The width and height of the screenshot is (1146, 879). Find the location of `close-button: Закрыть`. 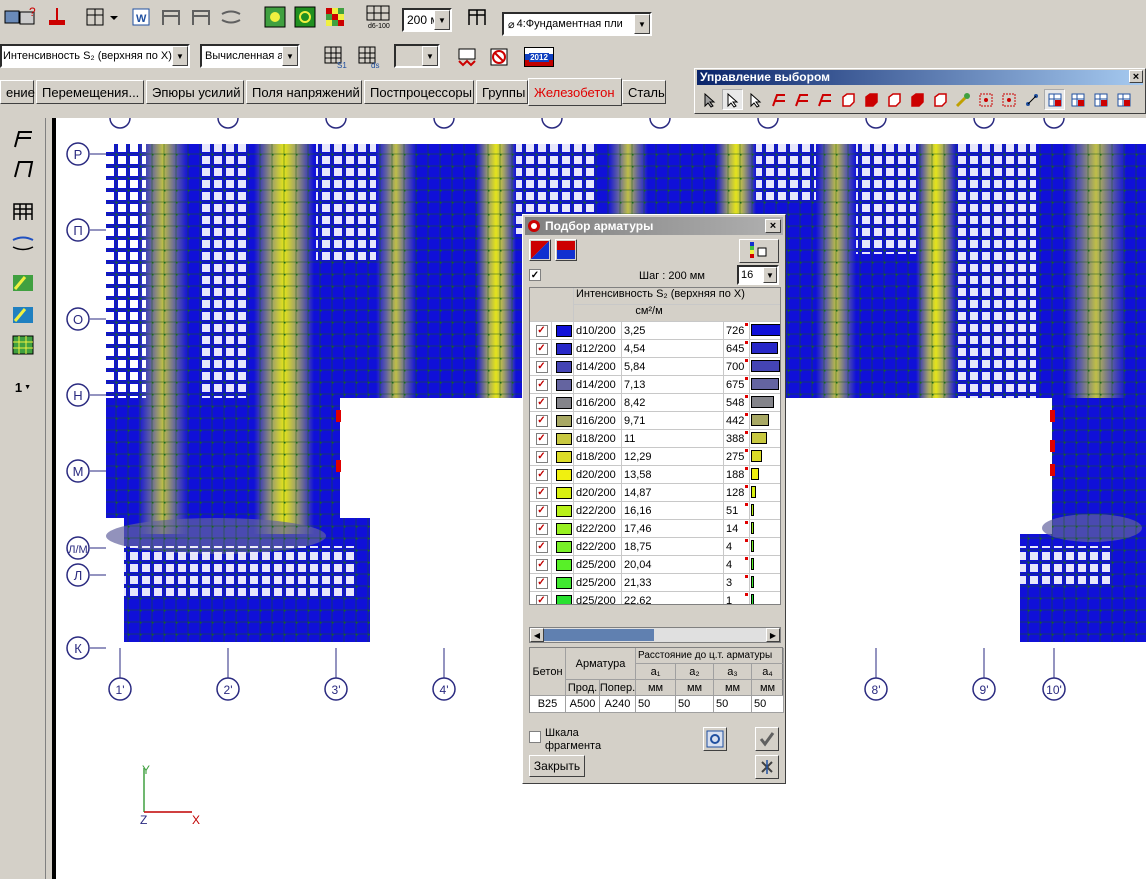

close-button: Закрыть is located at coordinates (557, 766).